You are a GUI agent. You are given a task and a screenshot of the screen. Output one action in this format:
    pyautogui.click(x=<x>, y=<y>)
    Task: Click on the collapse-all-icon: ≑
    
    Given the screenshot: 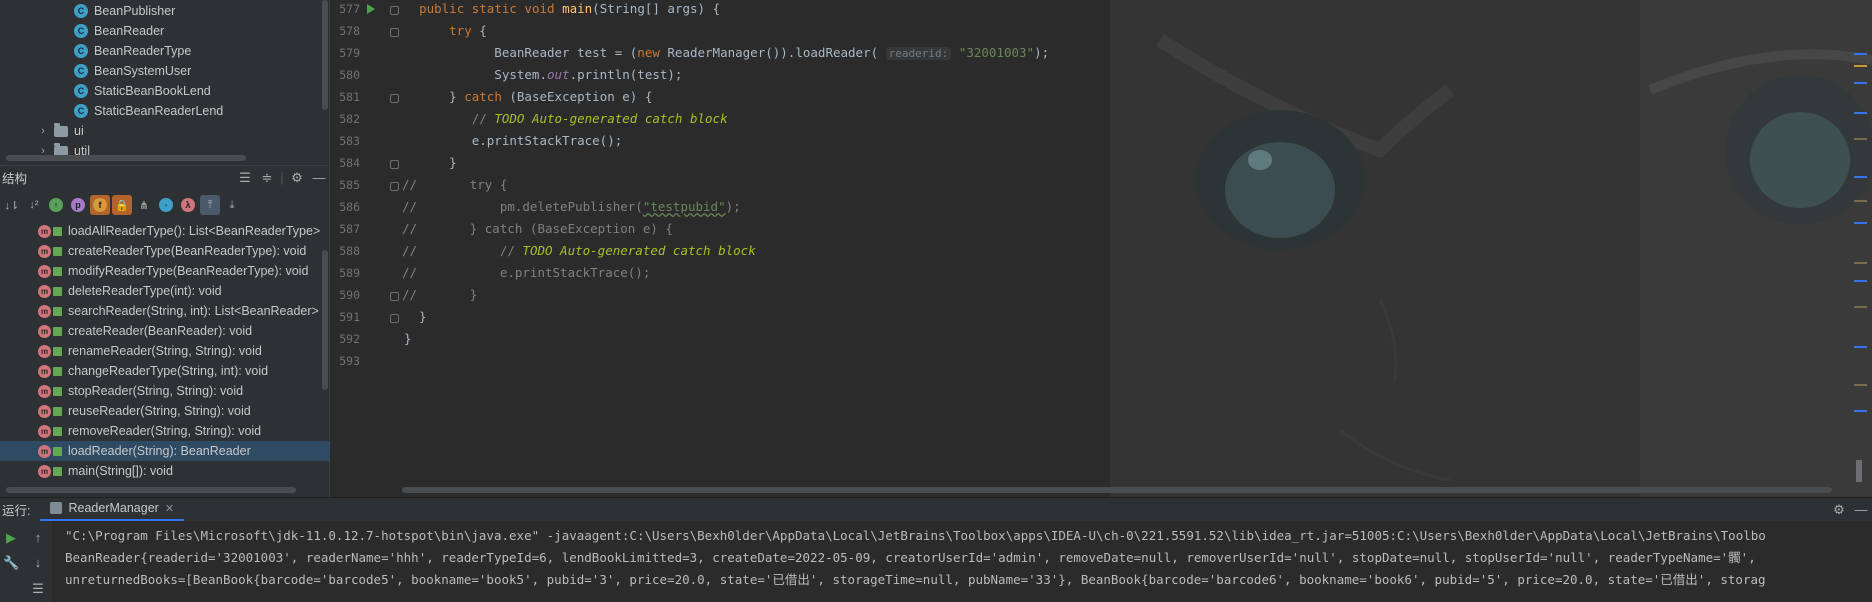 What is the action you would take?
    pyautogui.click(x=267, y=178)
    